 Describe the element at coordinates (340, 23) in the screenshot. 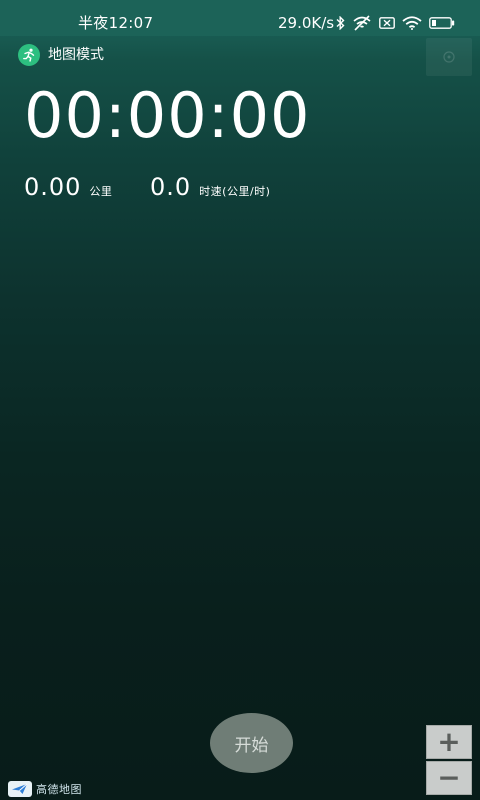

I see `bluetooth-icon` at that location.